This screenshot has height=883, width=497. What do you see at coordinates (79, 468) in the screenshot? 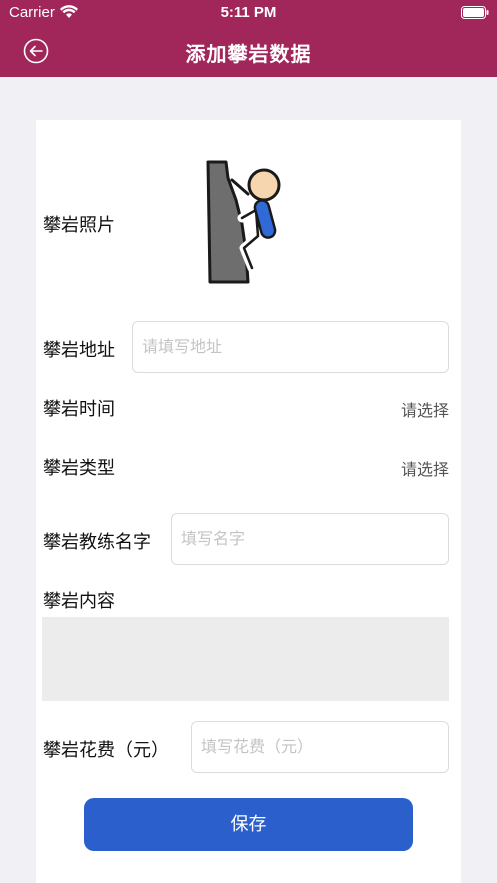
I see `type-label: 攀岩类型` at bounding box center [79, 468].